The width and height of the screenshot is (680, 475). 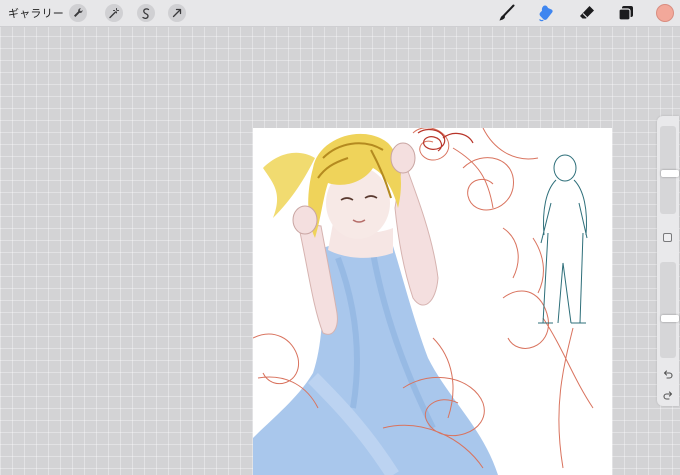 I want to click on wrench-icon, so click(x=78, y=13).